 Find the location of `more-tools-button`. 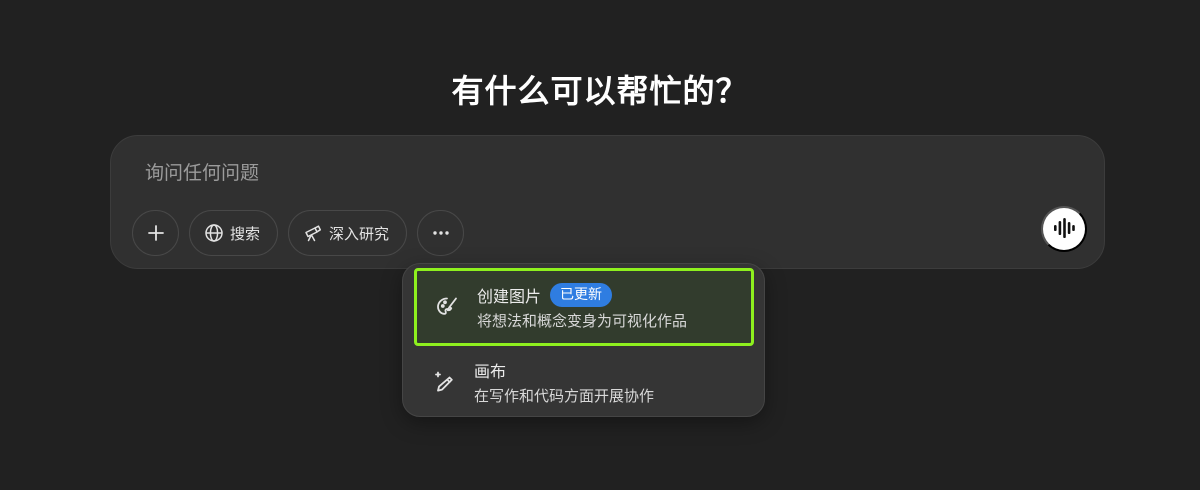

more-tools-button is located at coordinates (441, 233).